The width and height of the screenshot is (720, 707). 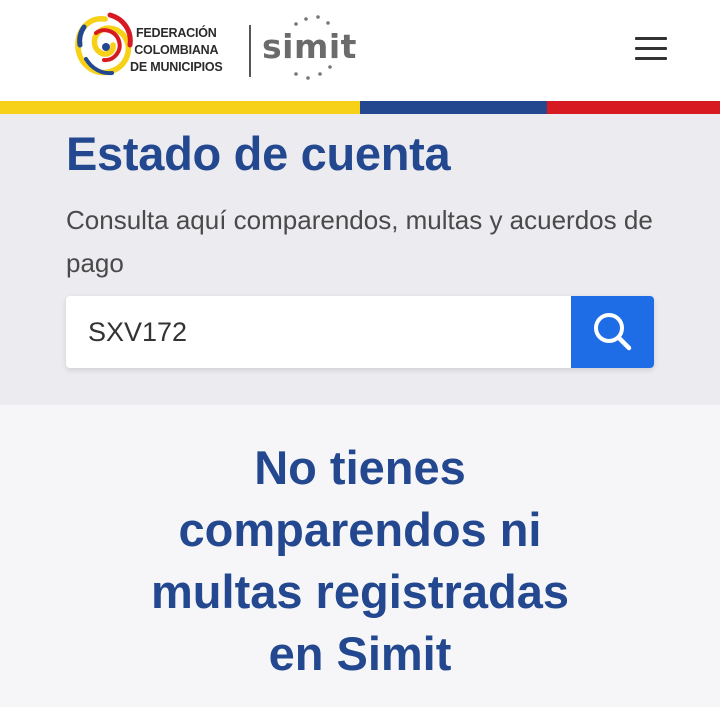 What do you see at coordinates (360, 653) in the screenshot?
I see `message-line: en Simit` at bounding box center [360, 653].